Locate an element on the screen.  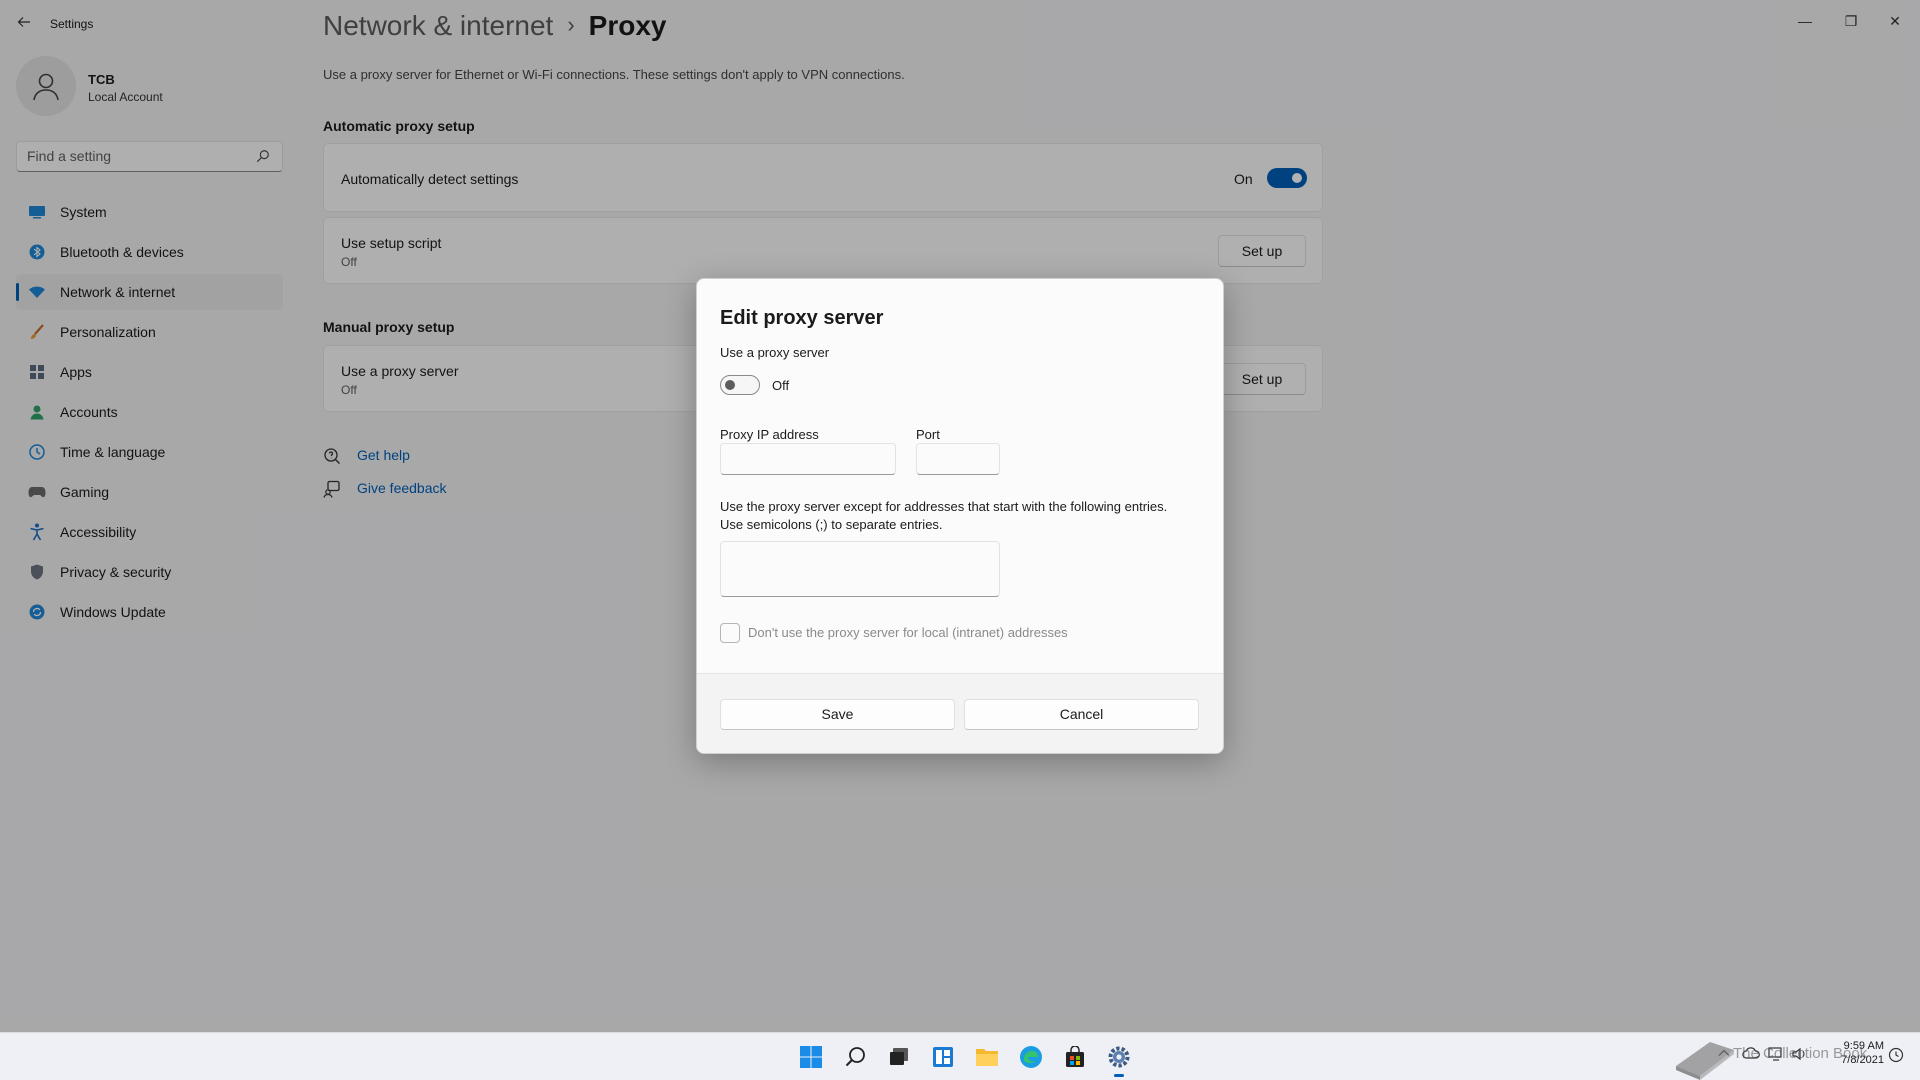
settings-gear-icon is located at coordinates (1119, 1060).